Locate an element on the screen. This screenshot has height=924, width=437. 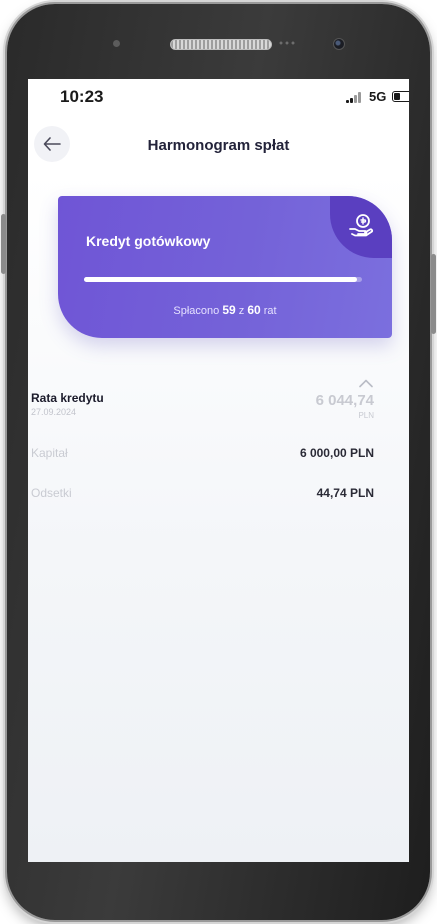
paid-count: 59 is located at coordinates (229, 310).